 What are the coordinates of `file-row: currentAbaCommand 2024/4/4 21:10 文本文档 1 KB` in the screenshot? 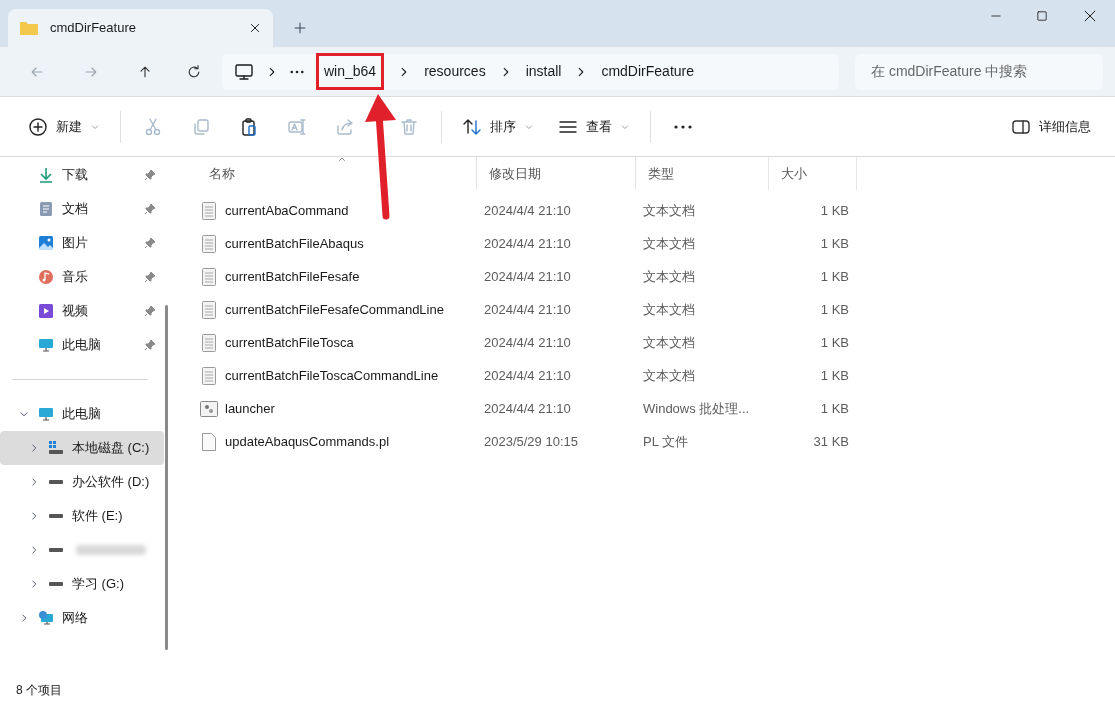 It's located at (656, 210).